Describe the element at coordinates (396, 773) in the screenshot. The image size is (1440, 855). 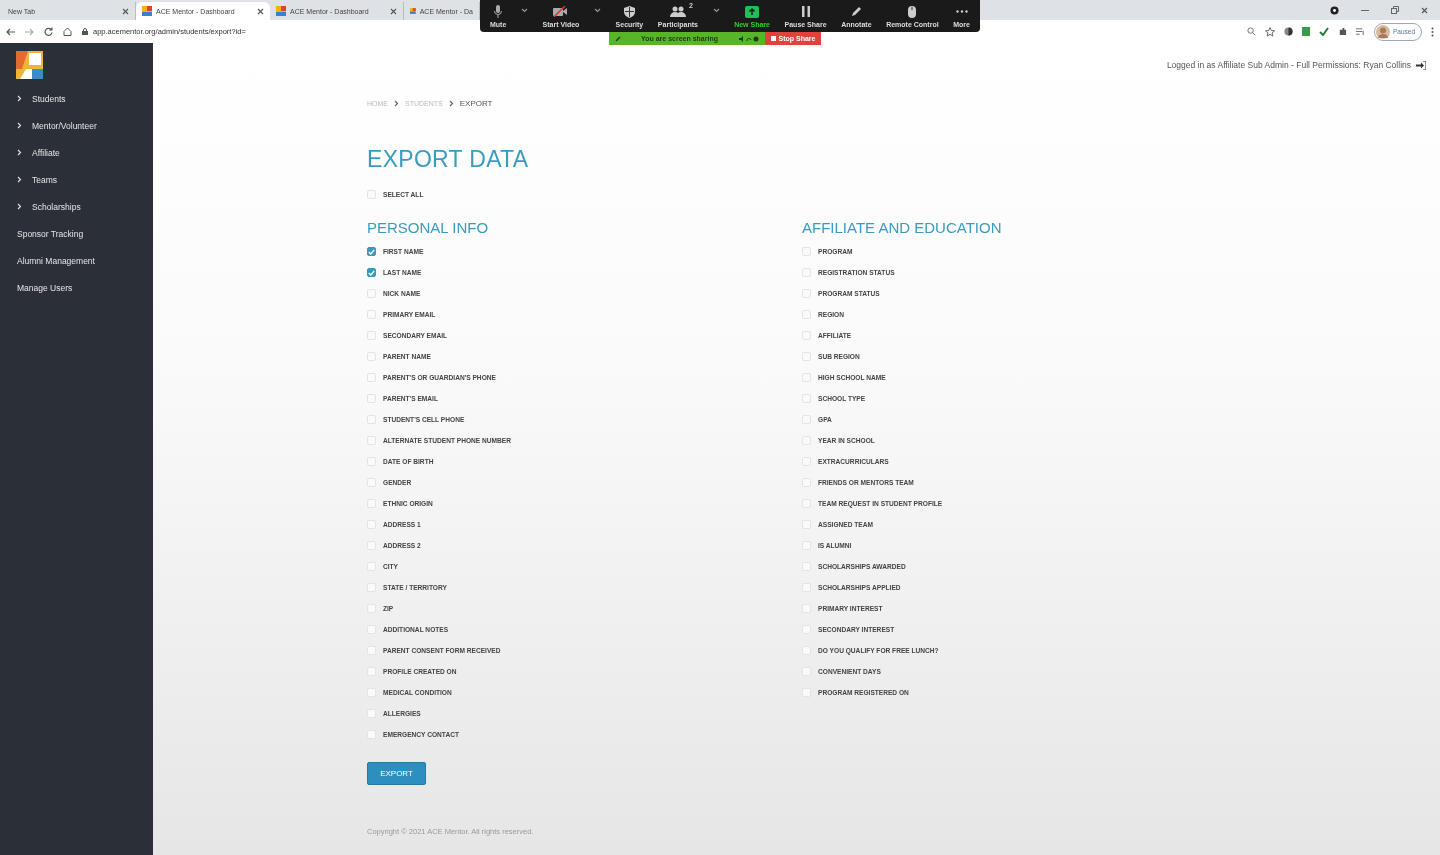
I see `export-button: EXPORT` at that location.